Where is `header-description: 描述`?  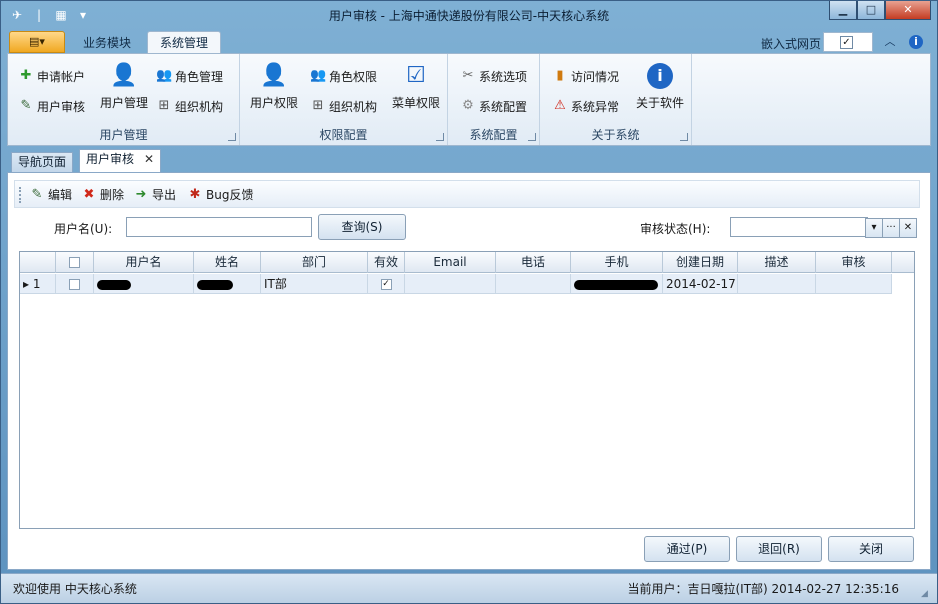 header-description: 描述 is located at coordinates (777, 262).